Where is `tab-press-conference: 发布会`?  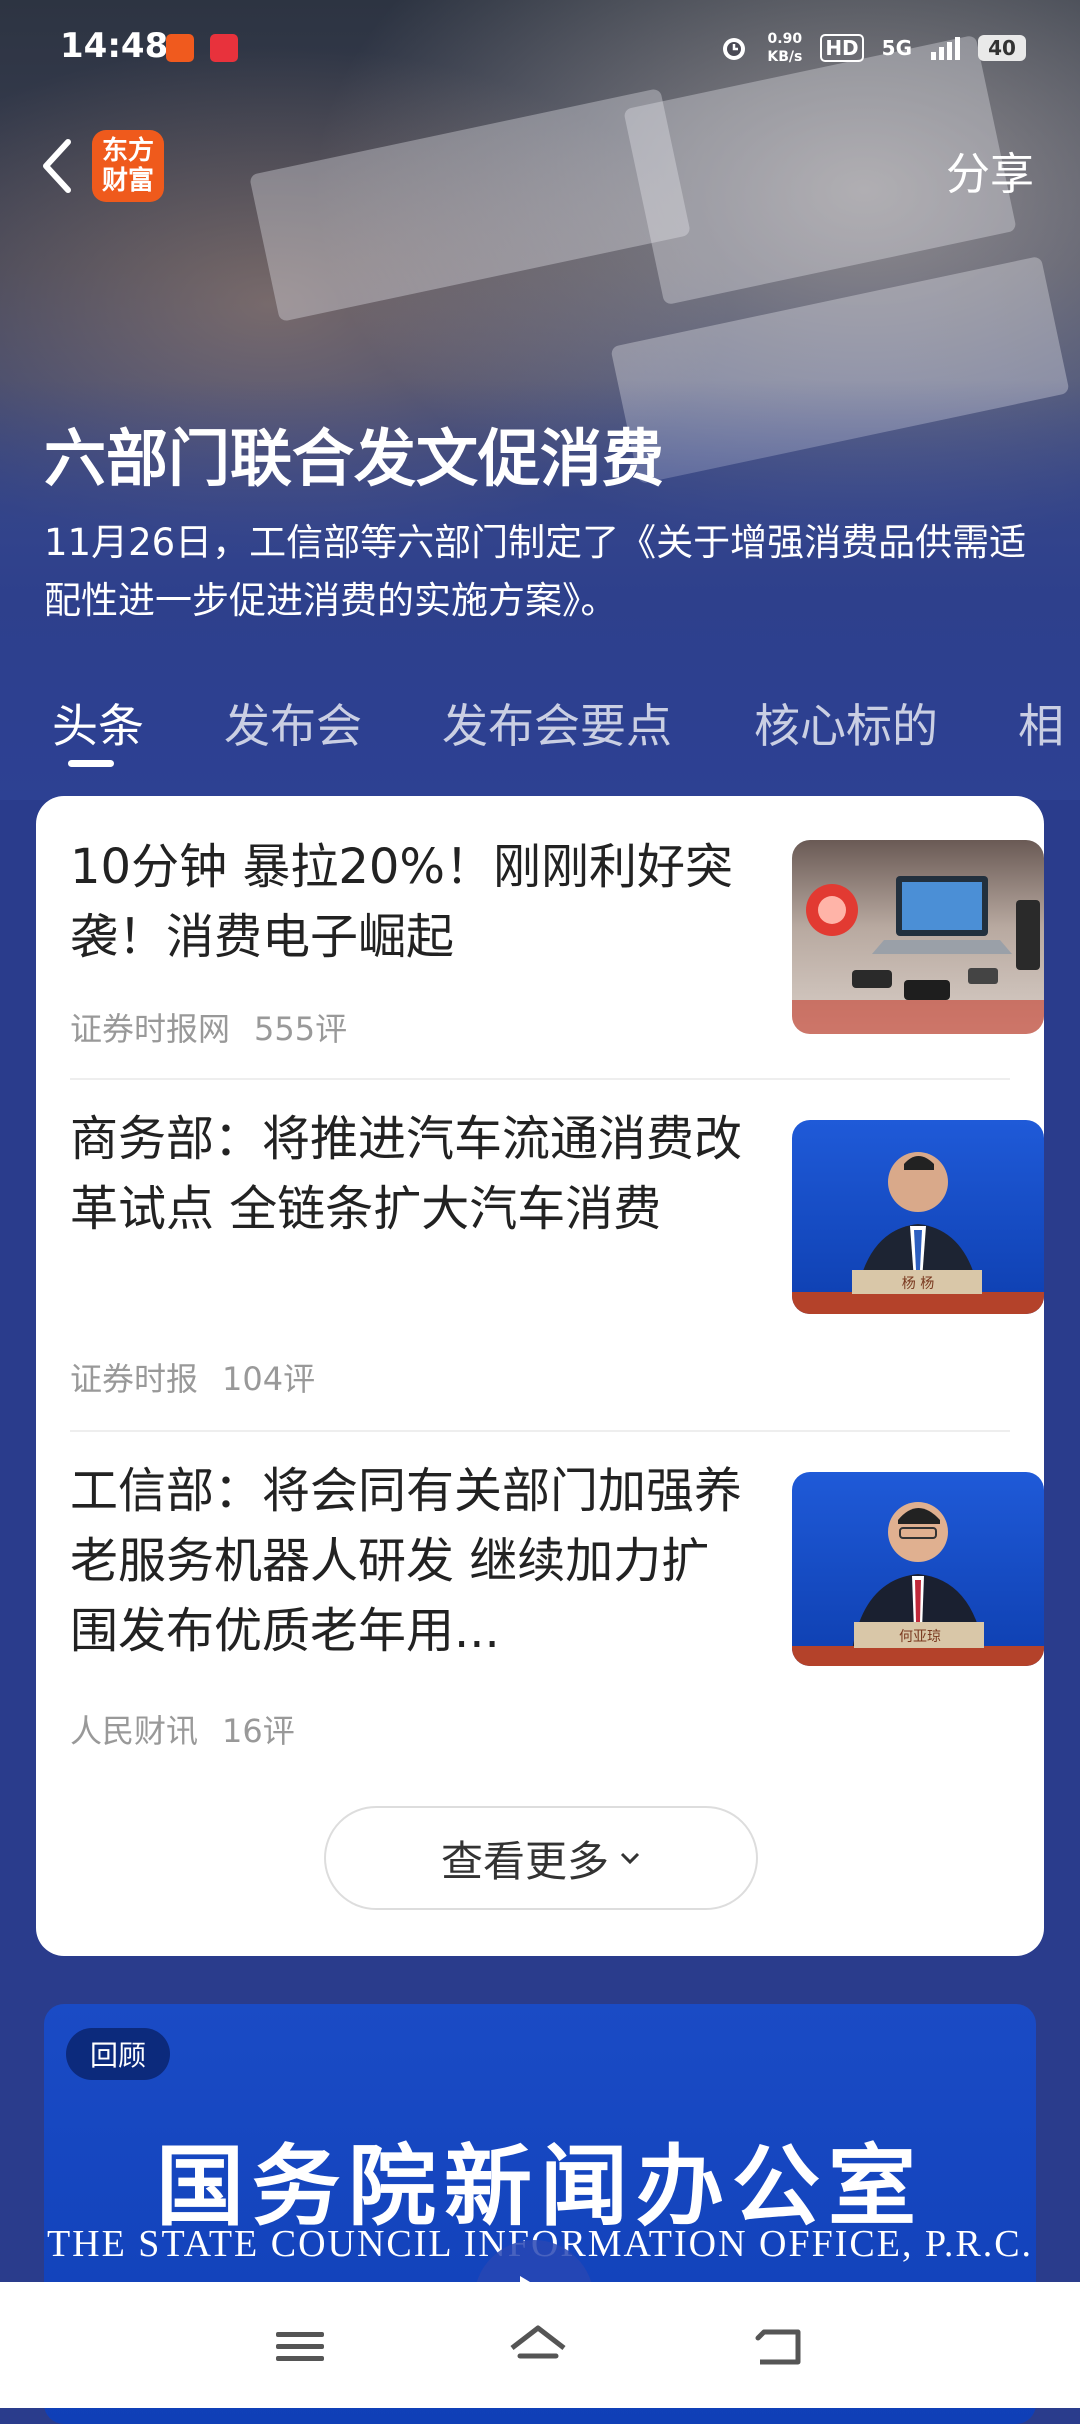
tab-press-conference: 发布会 is located at coordinates (293, 723).